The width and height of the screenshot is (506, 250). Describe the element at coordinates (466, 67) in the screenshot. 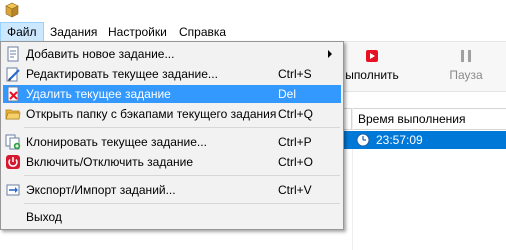

I see `pause-button: Пауза` at that location.